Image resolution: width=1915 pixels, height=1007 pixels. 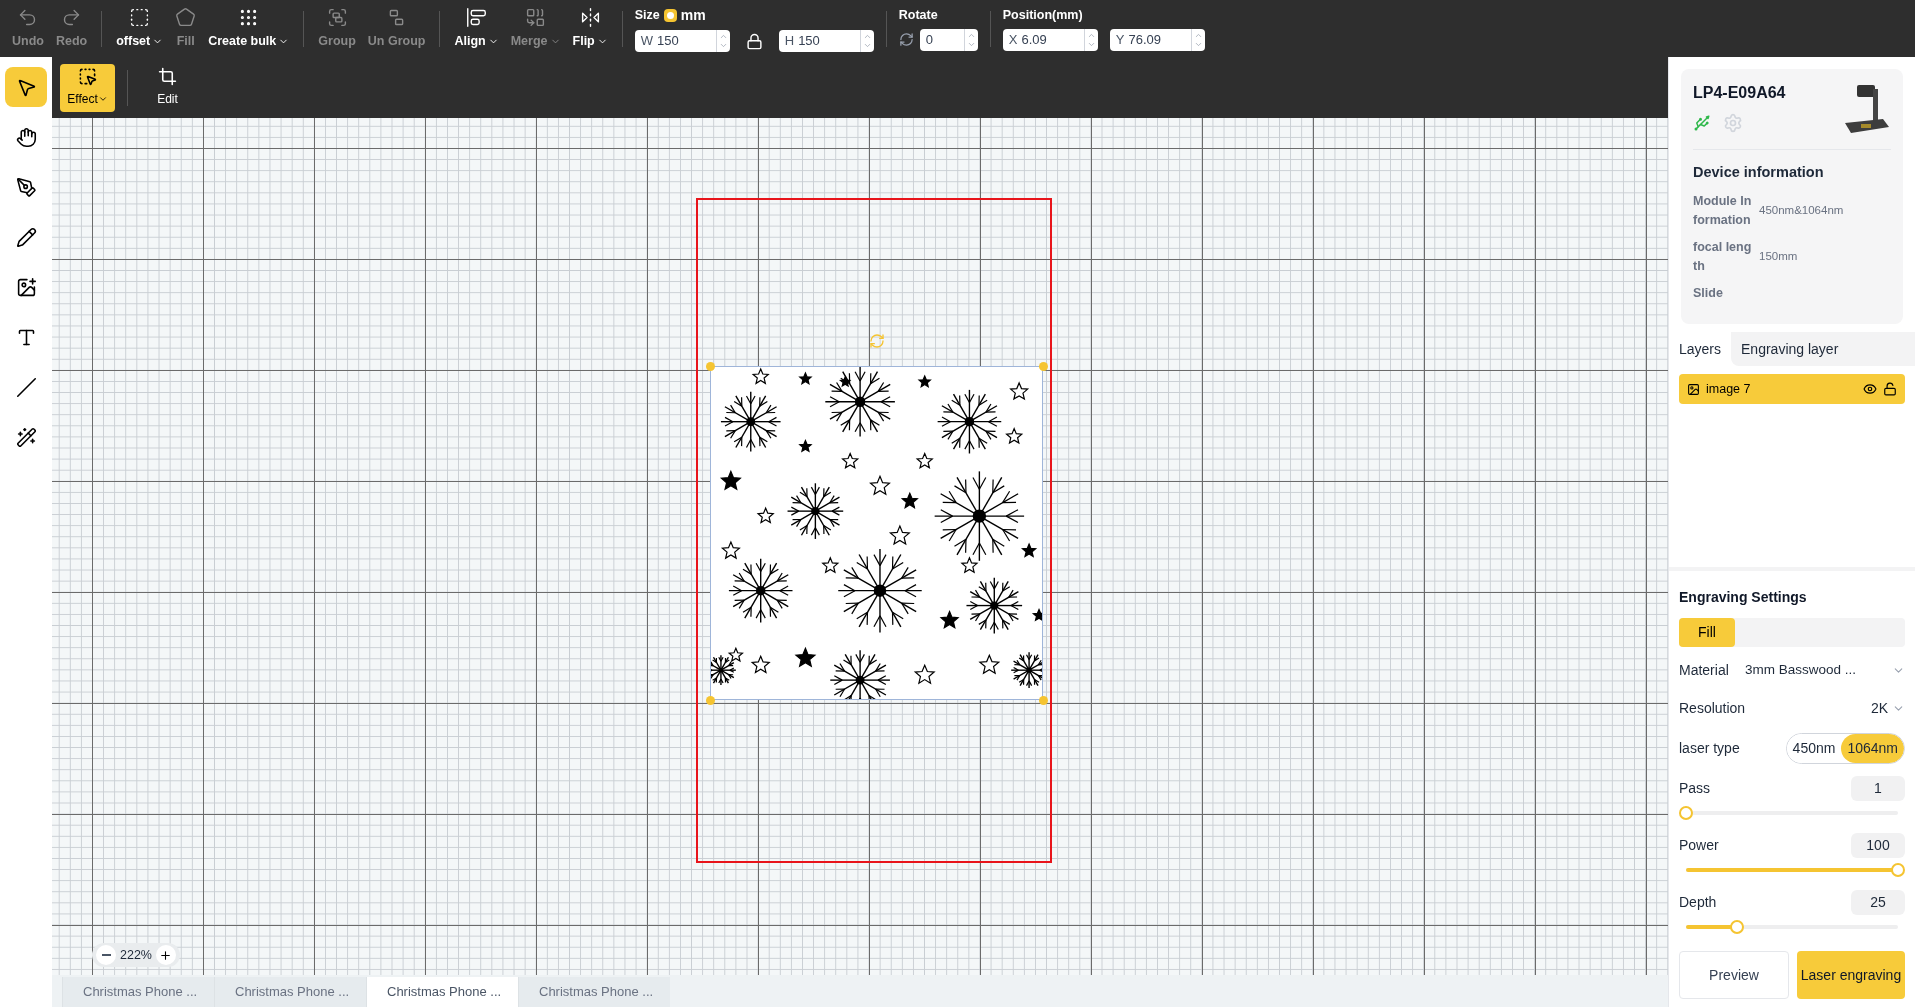 What do you see at coordinates (693, 15) in the screenshot?
I see `unit-label: mm` at bounding box center [693, 15].